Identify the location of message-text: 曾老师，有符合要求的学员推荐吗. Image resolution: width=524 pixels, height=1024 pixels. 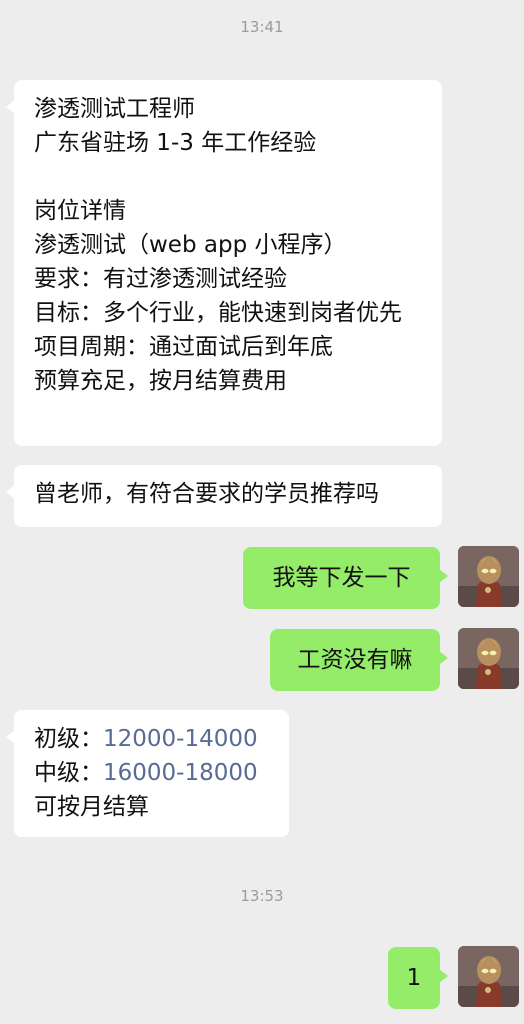
(206, 494).